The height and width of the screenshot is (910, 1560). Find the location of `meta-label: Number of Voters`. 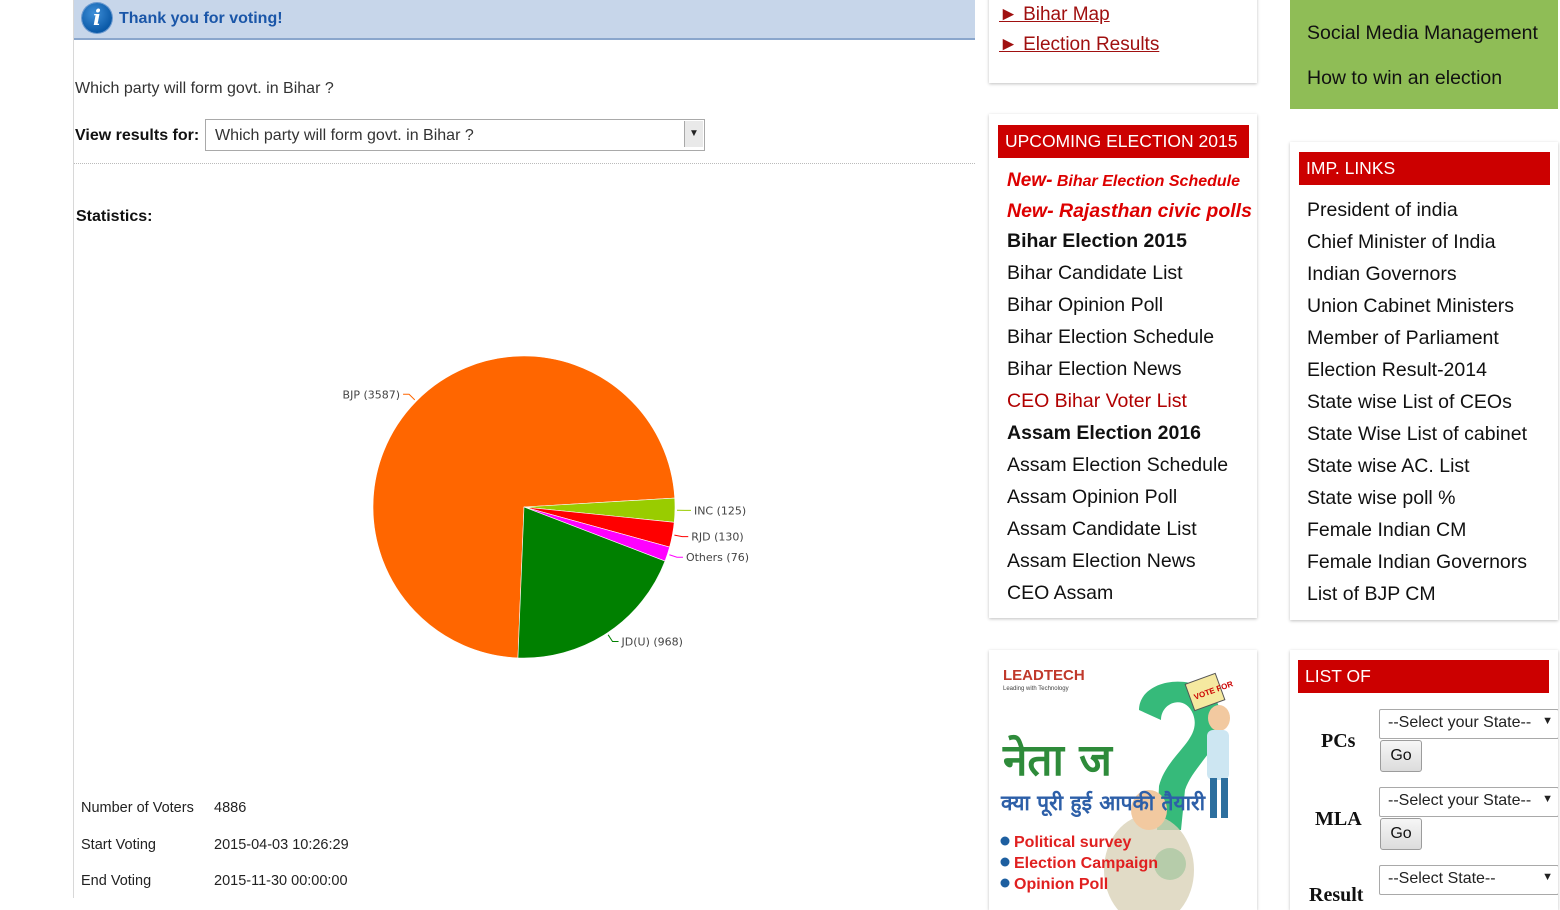

meta-label: Number of Voters is located at coordinates (147, 808).